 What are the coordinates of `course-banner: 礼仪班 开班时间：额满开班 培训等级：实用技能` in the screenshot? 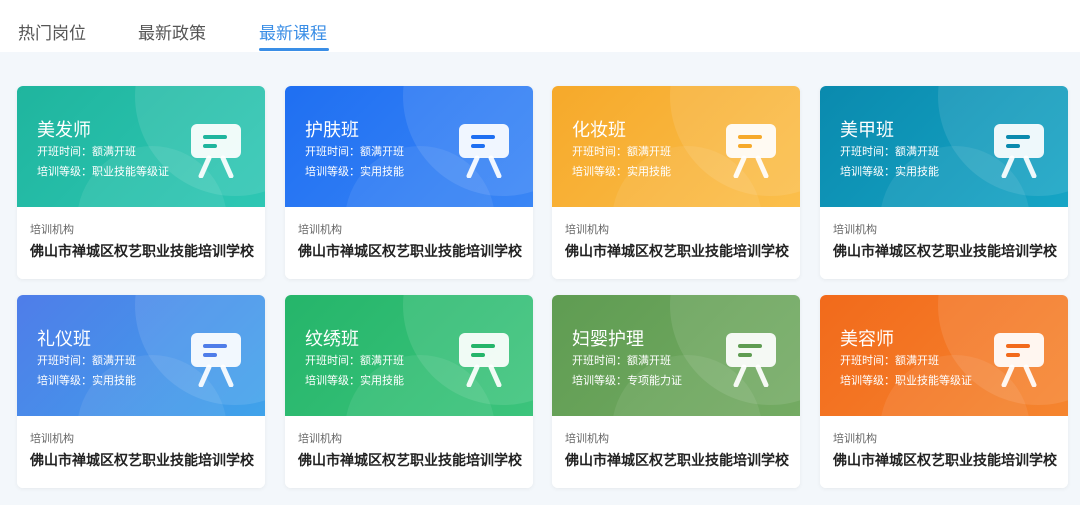 It's located at (141, 355).